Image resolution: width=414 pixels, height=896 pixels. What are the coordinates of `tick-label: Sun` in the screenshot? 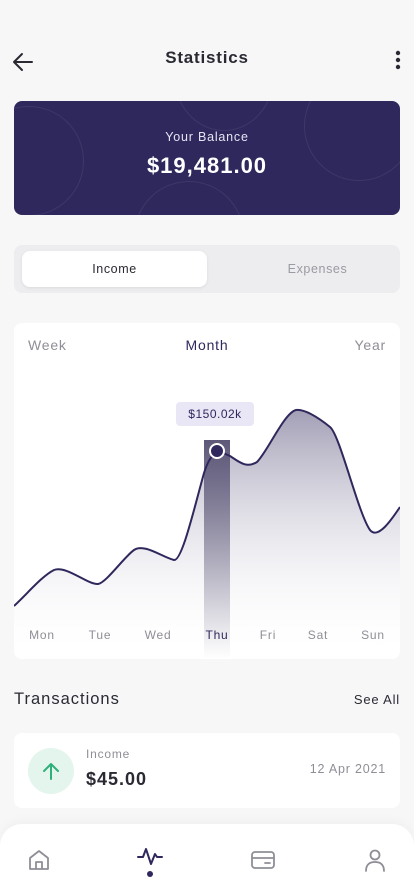 It's located at (373, 635).